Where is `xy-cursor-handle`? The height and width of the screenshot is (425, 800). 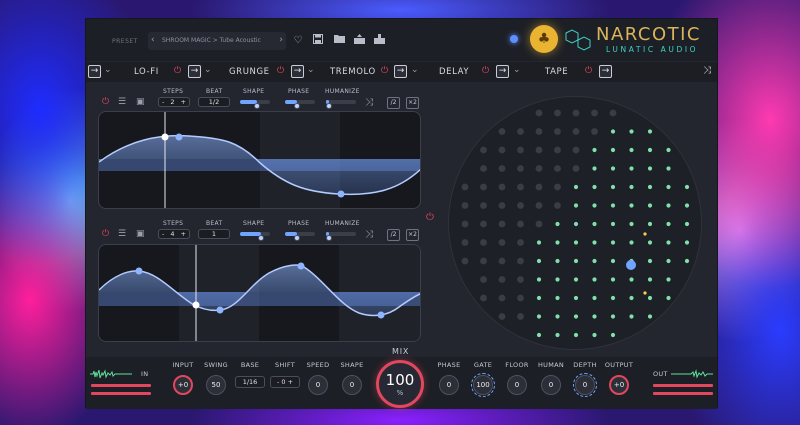
xy-cursor-handle is located at coordinates (631, 265).